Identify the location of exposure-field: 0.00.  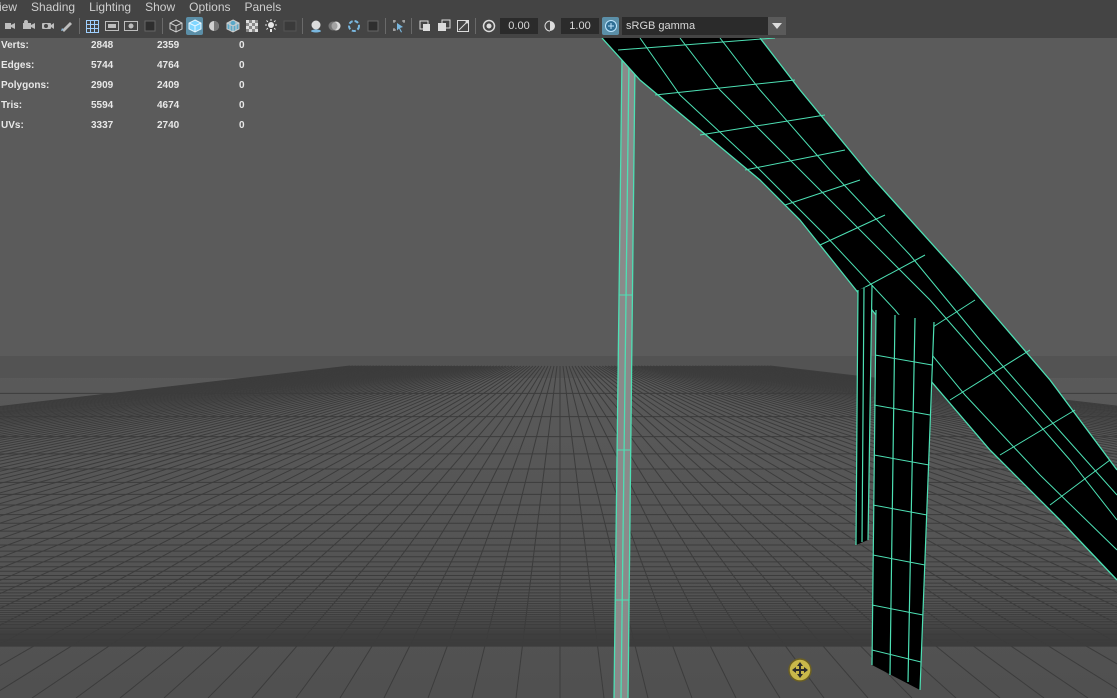
(519, 26).